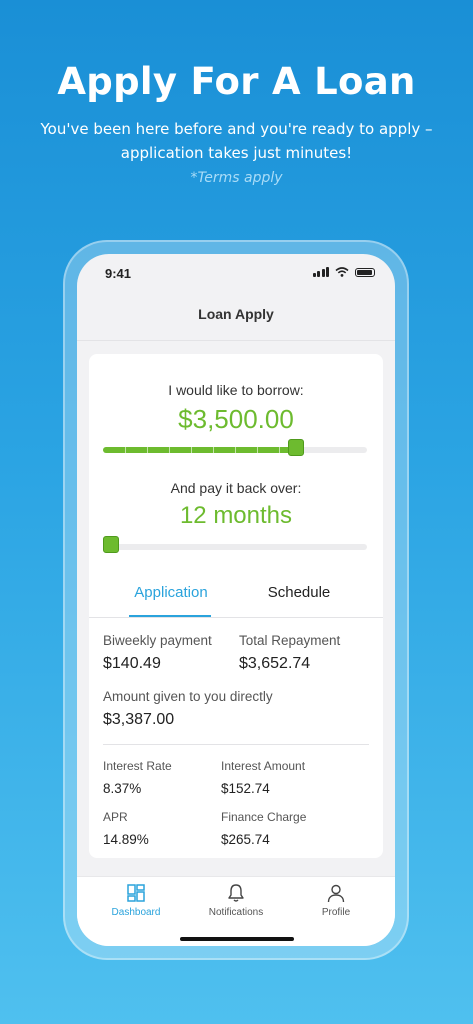 Image resolution: width=473 pixels, height=1024 pixels. What do you see at coordinates (320, 272) in the screenshot?
I see `signal-icon` at bounding box center [320, 272].